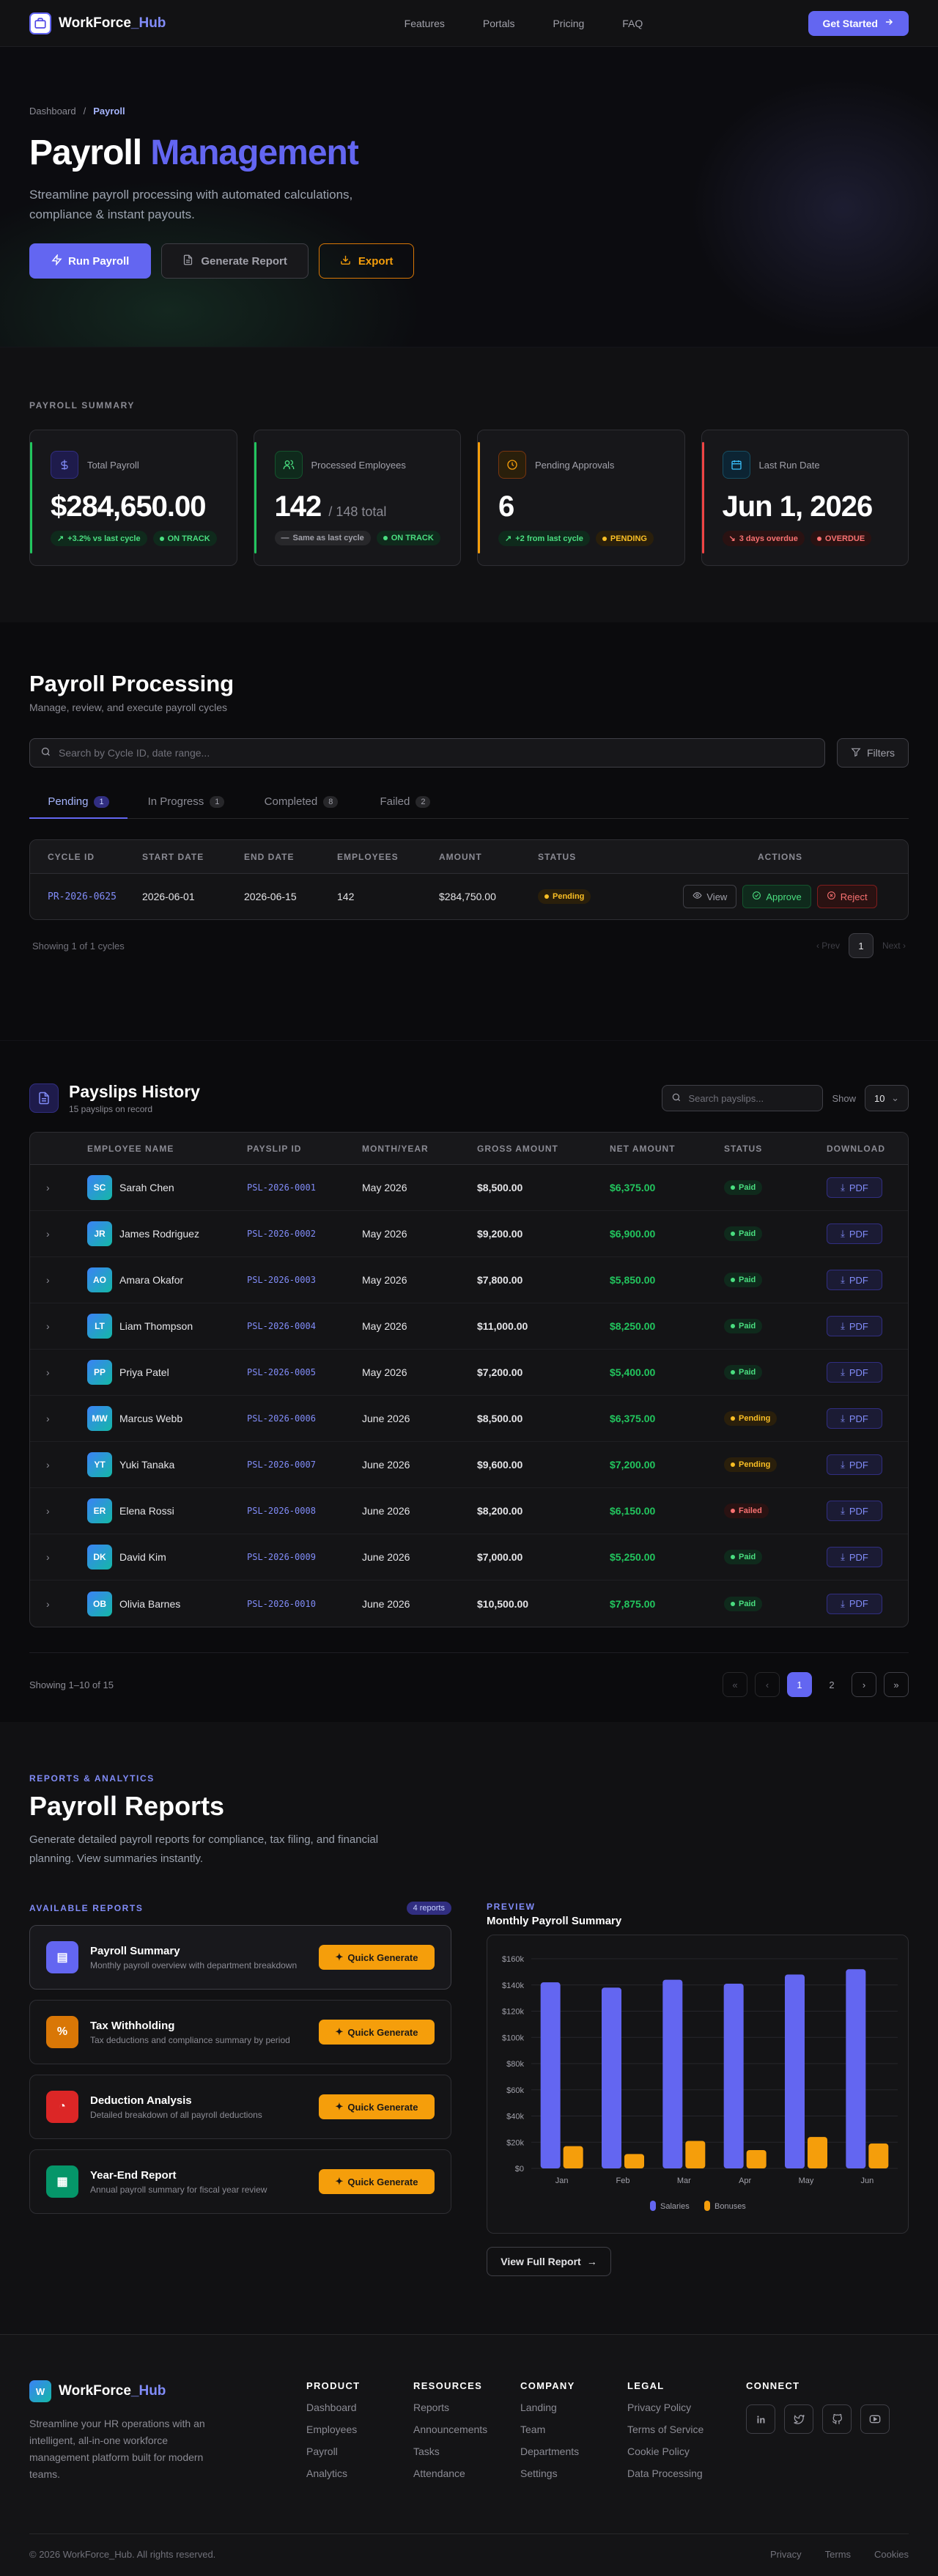  I want to click on export-button: Export, so click(366, 261).